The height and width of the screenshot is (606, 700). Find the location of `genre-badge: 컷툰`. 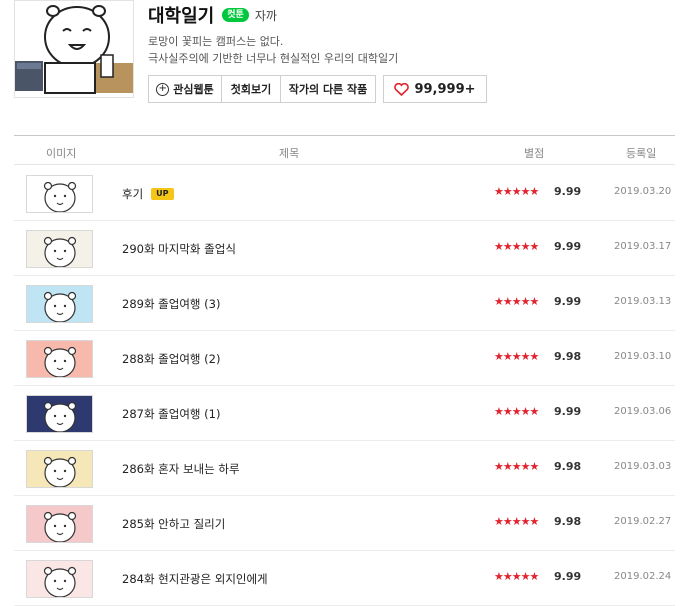

genre-badge: 컷툰 is located at coordinates (235, 15).